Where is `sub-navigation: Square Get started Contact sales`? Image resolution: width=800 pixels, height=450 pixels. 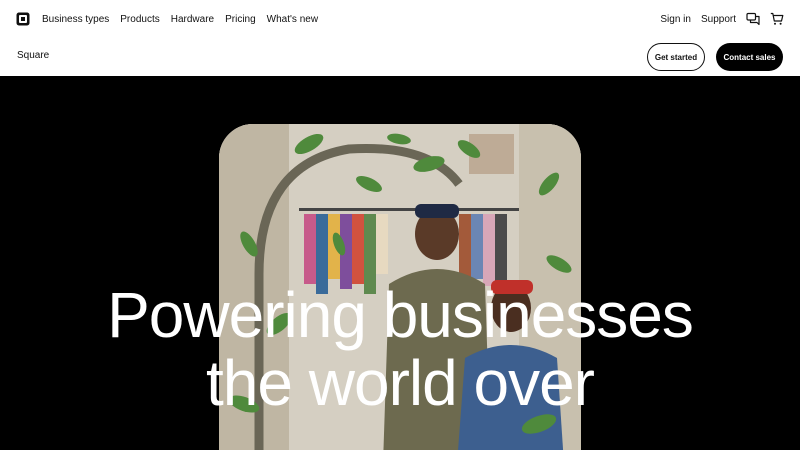
sub-navigation: Square Get started Contact sales is located at coordinates (400, 57).